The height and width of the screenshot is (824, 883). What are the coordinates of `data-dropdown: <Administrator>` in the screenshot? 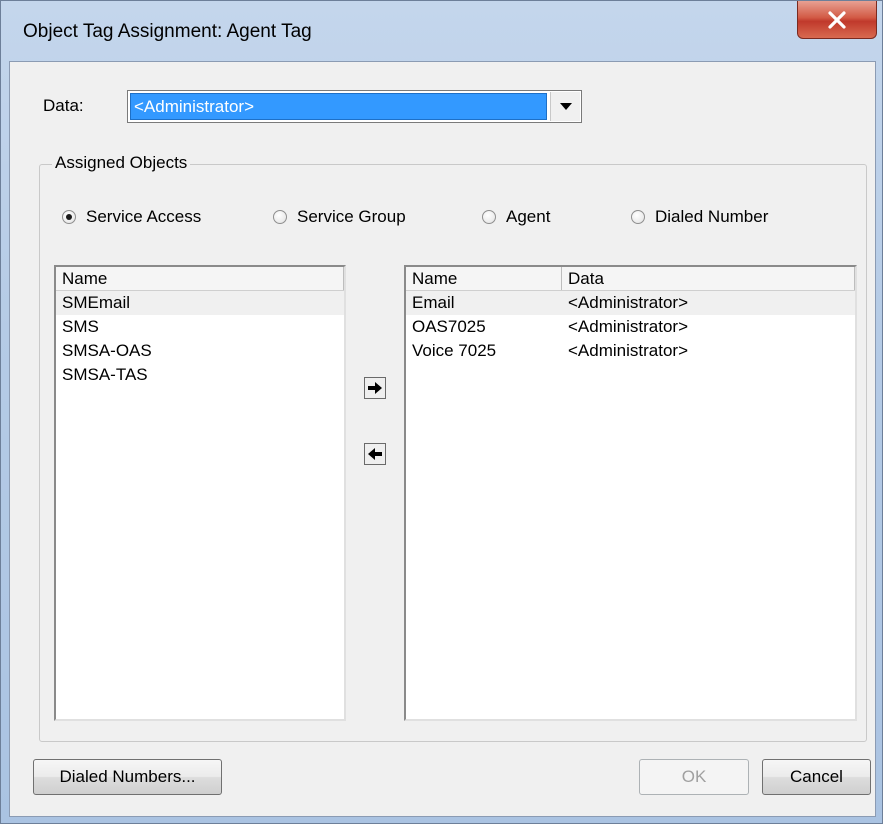 It's located at (354, 106).